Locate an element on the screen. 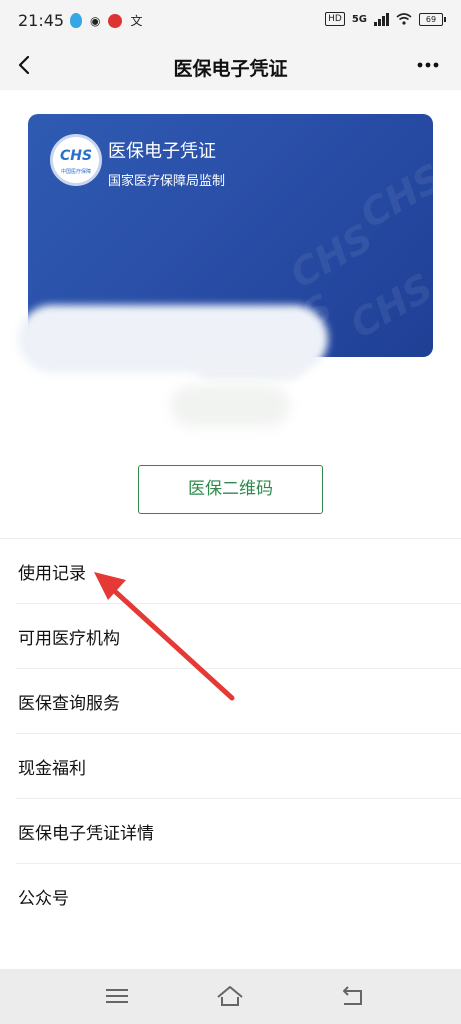 This screenshot has height=1024, width=461. hd-badge: HD is located at coordinates (335, 19).